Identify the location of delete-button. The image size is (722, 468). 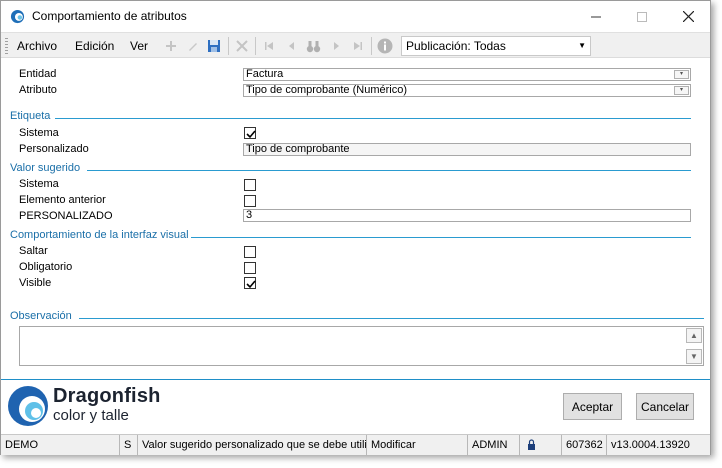
(242, 46).